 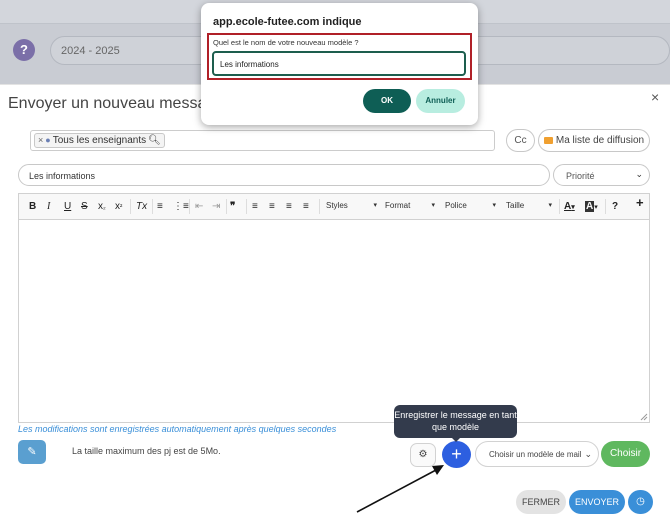 I want to click on bg-color-label: A, so click(x=590, y=206).